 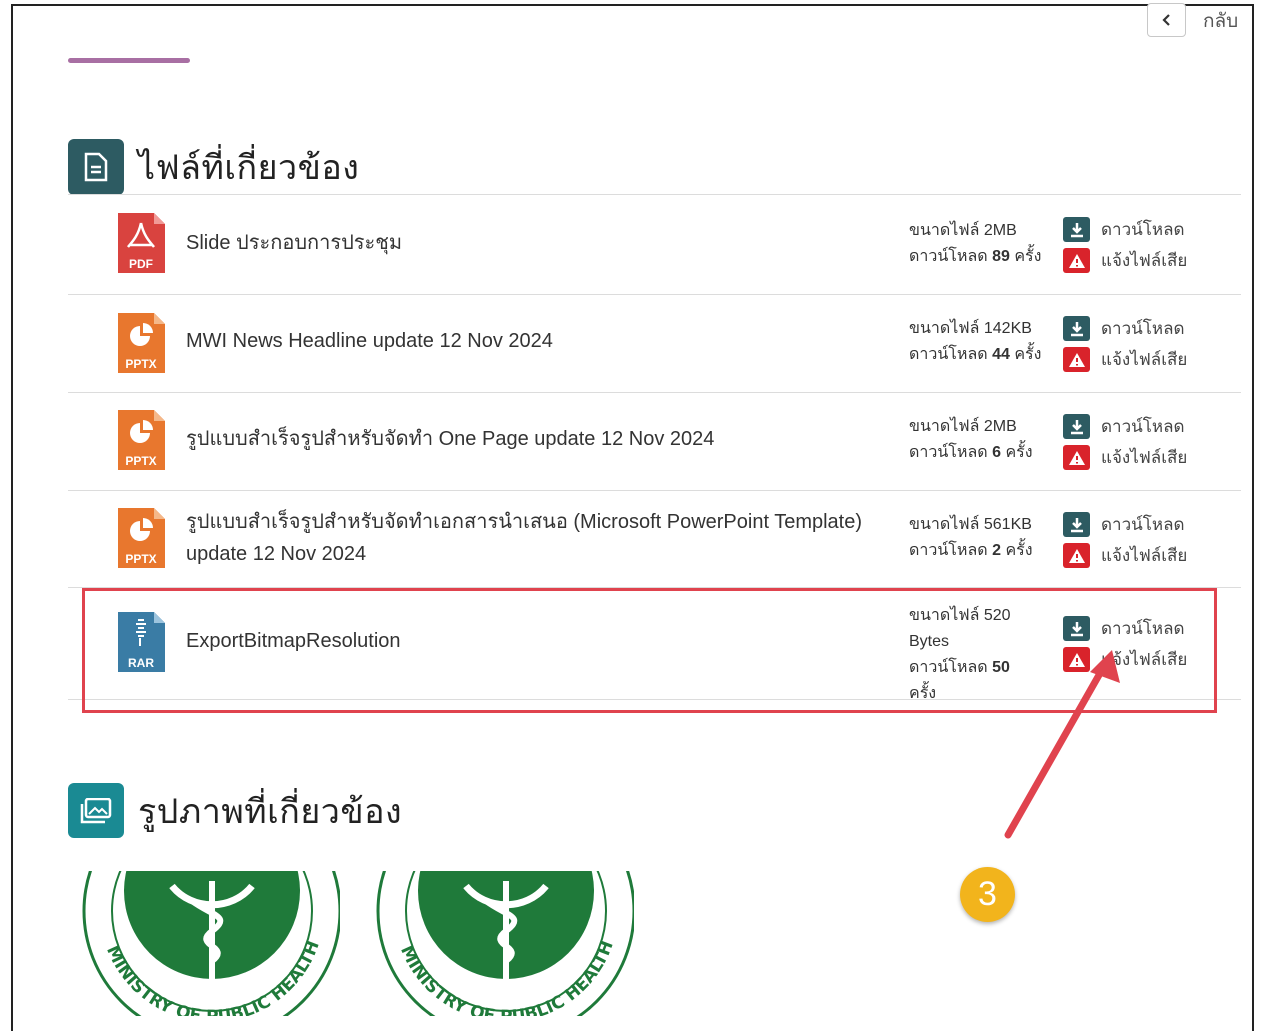 I want to click on file-meta: ขนาดไฟล์ 142KB ดาวน์โหลด 44 ครั้ง, so click(x=979, y=342).